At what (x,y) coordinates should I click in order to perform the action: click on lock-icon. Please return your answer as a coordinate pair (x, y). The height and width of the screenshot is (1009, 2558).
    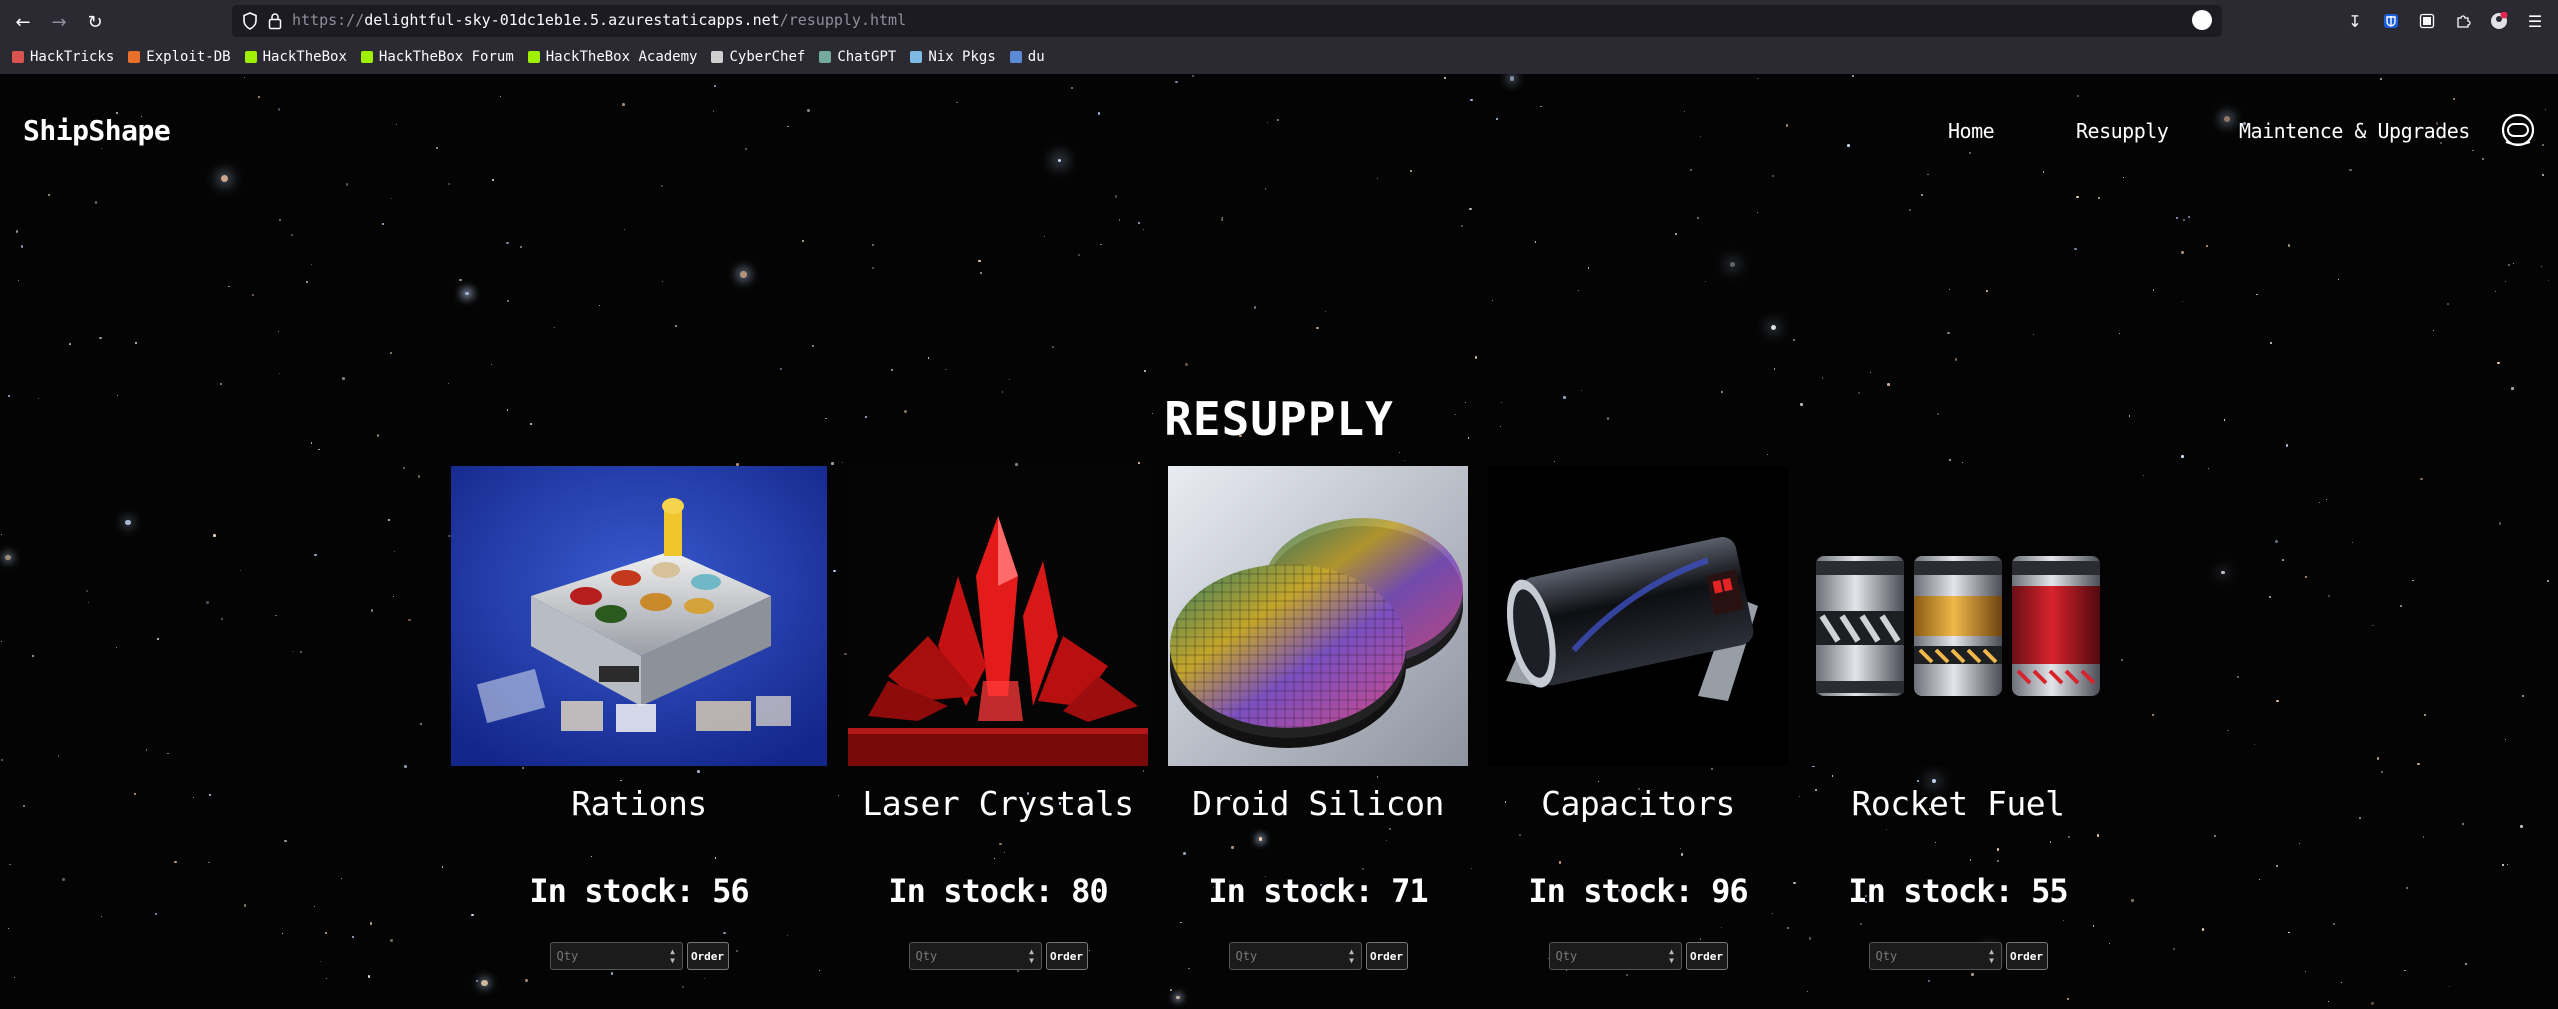
    Looking at the image, I should click on (275, 21).